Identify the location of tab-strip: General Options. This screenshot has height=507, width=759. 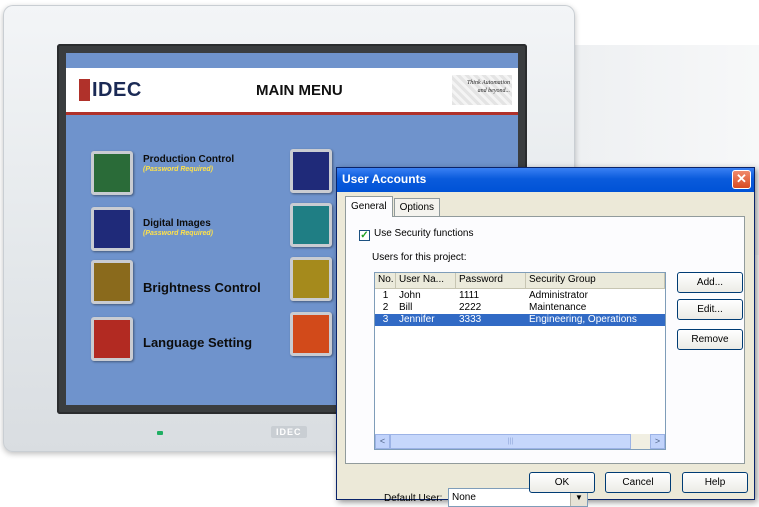
(393, 206).